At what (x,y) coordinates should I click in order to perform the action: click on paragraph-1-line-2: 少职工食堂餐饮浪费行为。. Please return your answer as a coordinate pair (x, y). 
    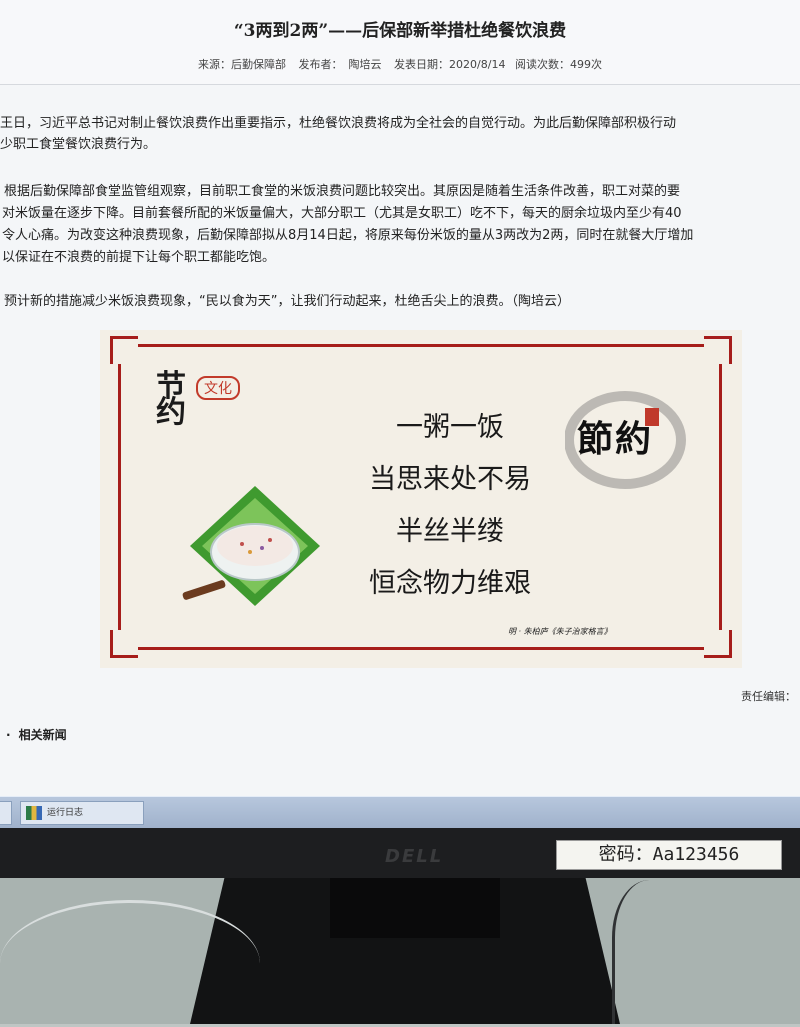
    Looking at the image, I should click on (78, 144).